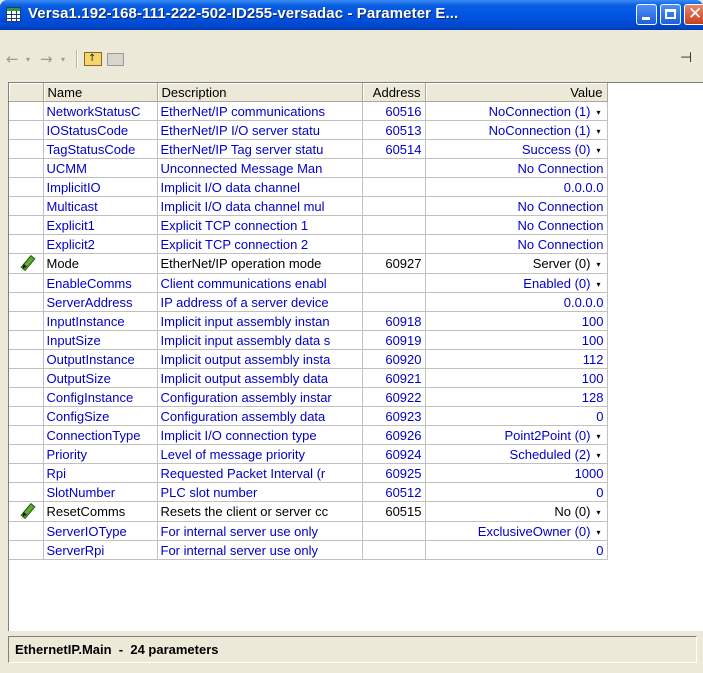  What do you see at coordinates (556, 149) in the screenshot?
I see `row-value-text: Success (0)` at bounding box center [556, 149].